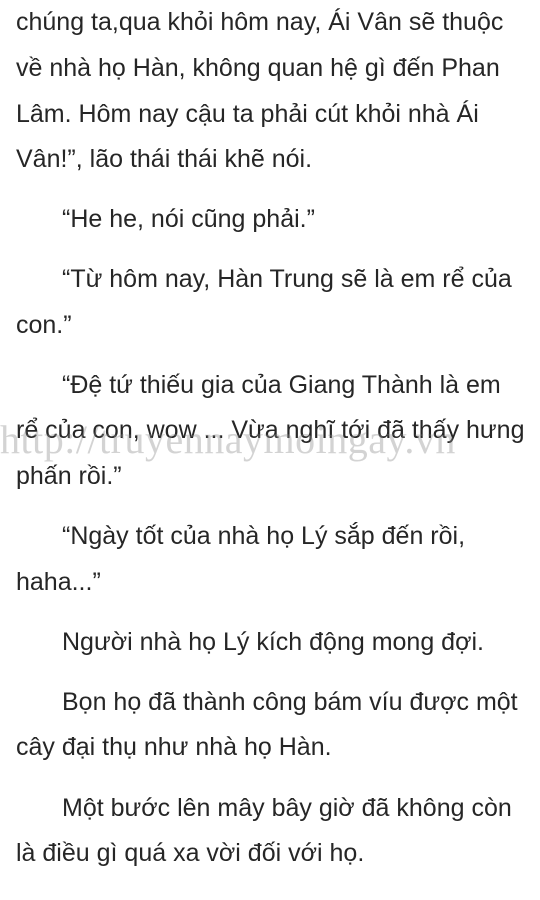 The height and width of the screenshot is (900, 540). Describe the element at coordinates (190, 853) in the screenshot. I see `text-line: là điều gì quá xa vời đối với họ.` at that location.